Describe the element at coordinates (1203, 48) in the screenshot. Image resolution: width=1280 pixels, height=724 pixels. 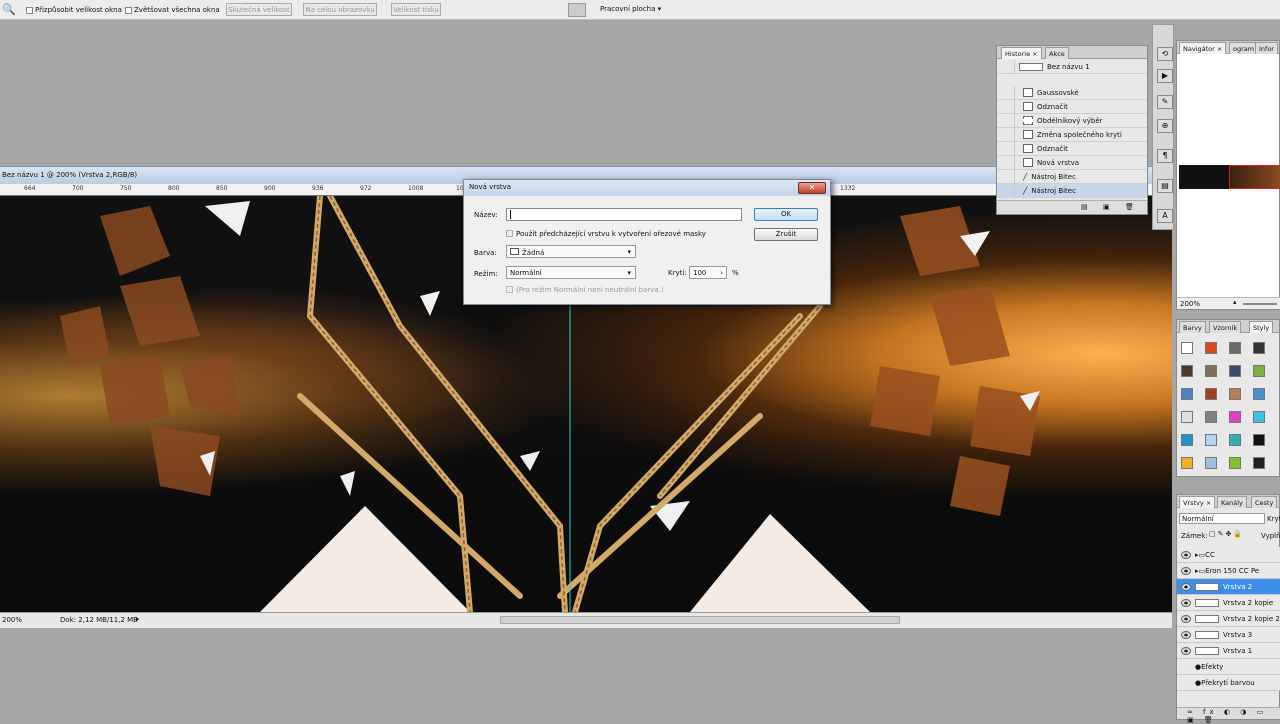
I see `tab-navigator: Navigátor ×` at that location.